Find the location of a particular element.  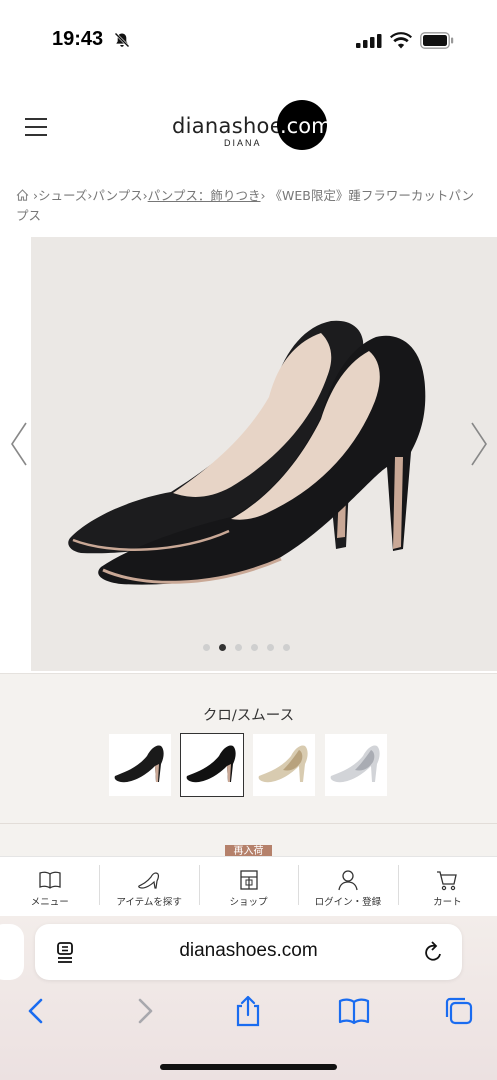

breadcrumb-pumps: パンプス is located at coordinates (117, 195).